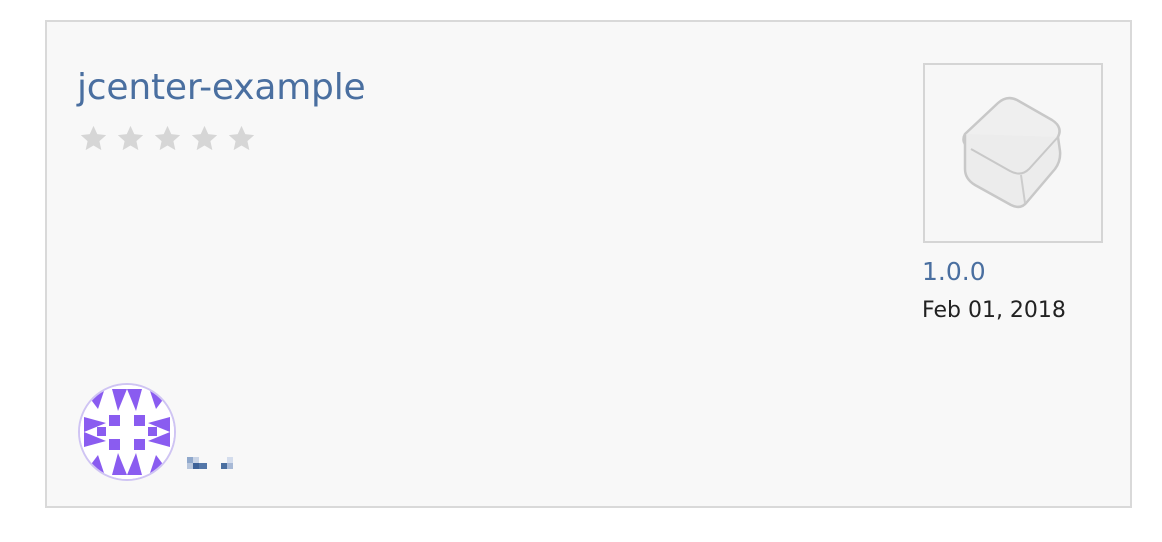 Image resolution: width=1162 pixels, height=542 pixels. Describe the element at coordinates (954, 271) in the screenshot. I see `latest-version-link: 1.0.0` at that location.